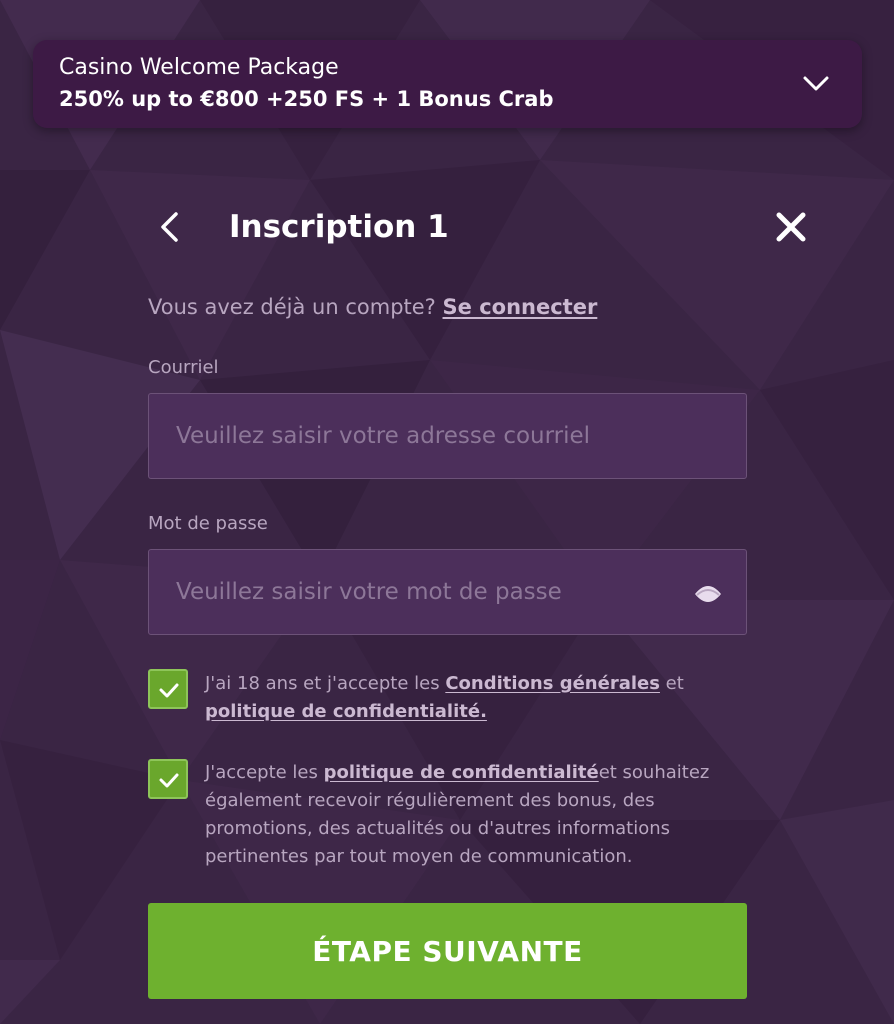 The image size is (894, 1024). Describe the element at coordinates (816, 83) in the screenshot. I see `chevron-down-icon` at that location.